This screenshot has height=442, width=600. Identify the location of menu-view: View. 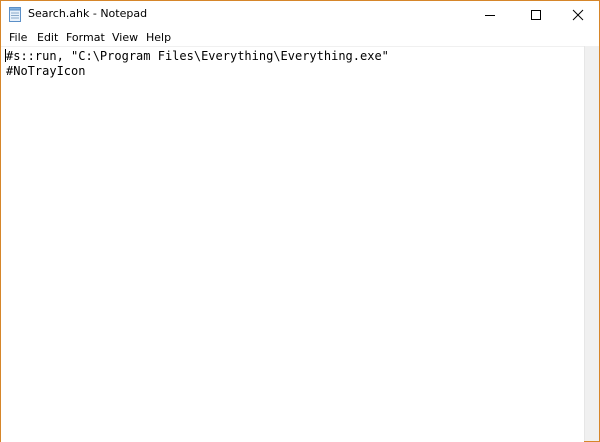
(125, 37).